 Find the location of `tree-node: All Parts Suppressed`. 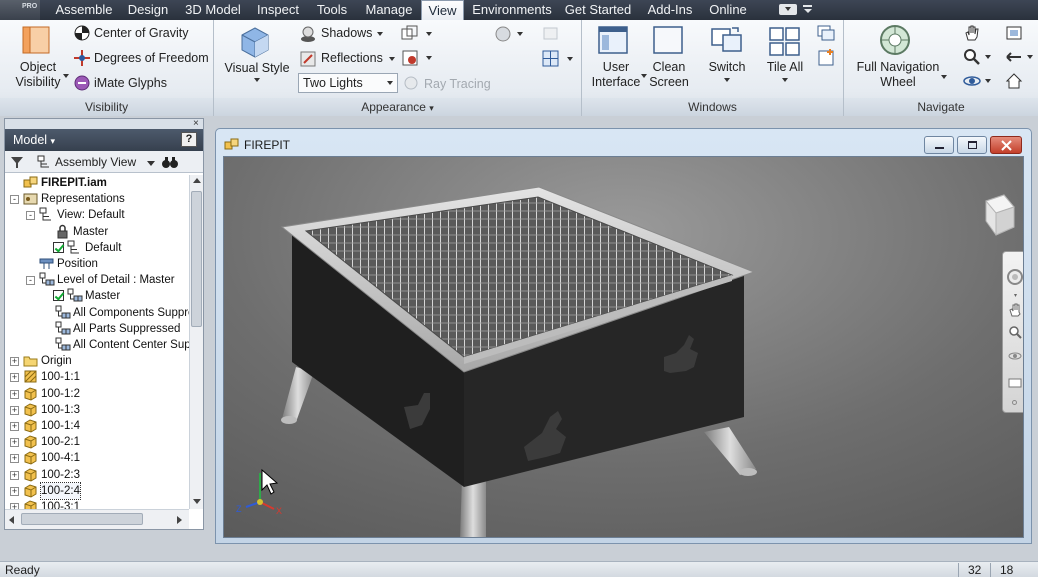

tree-node: All Parts Suppressed is located at coordinates (97, 329).